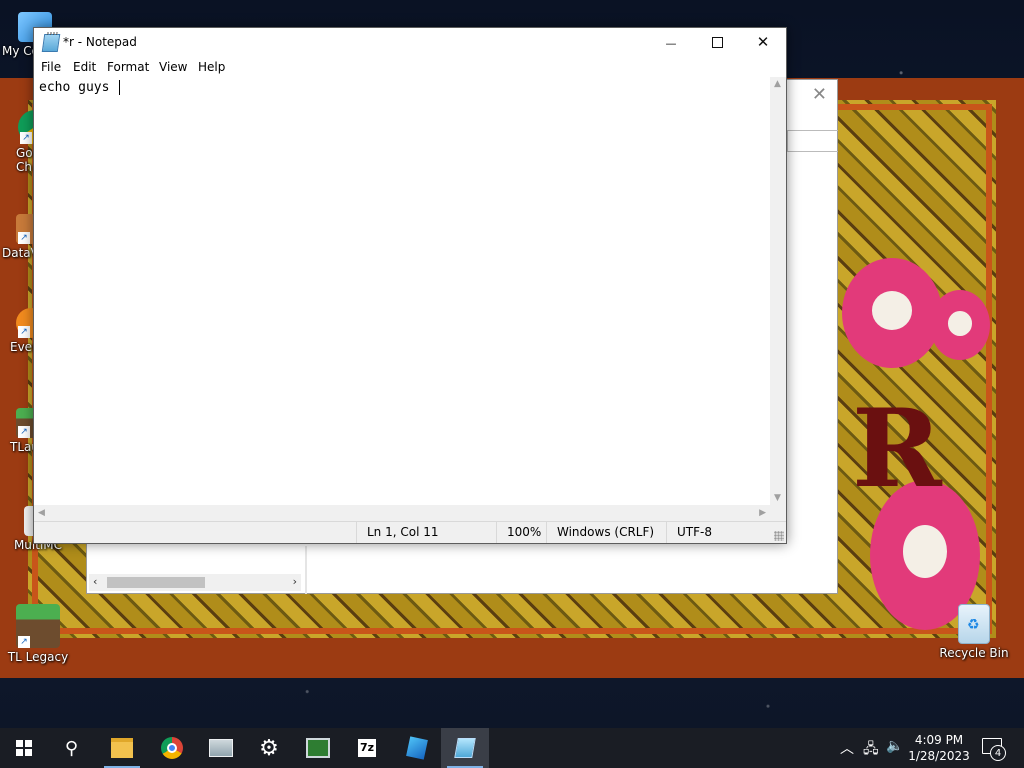  What do you see at coordinates (128, 67) in the screenshot?
I see `menu-format: Format` at bounding box center [128, 67].